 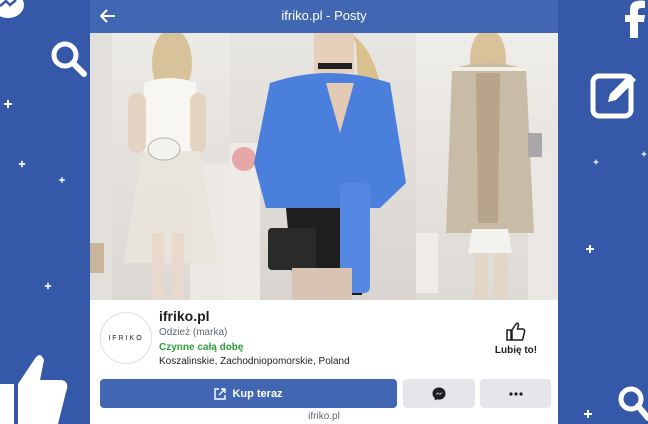 What do you see at coordinates (12, 9) in the screenshot?
I see `messenger-bubble-icon` at bounding box center [12, 9].